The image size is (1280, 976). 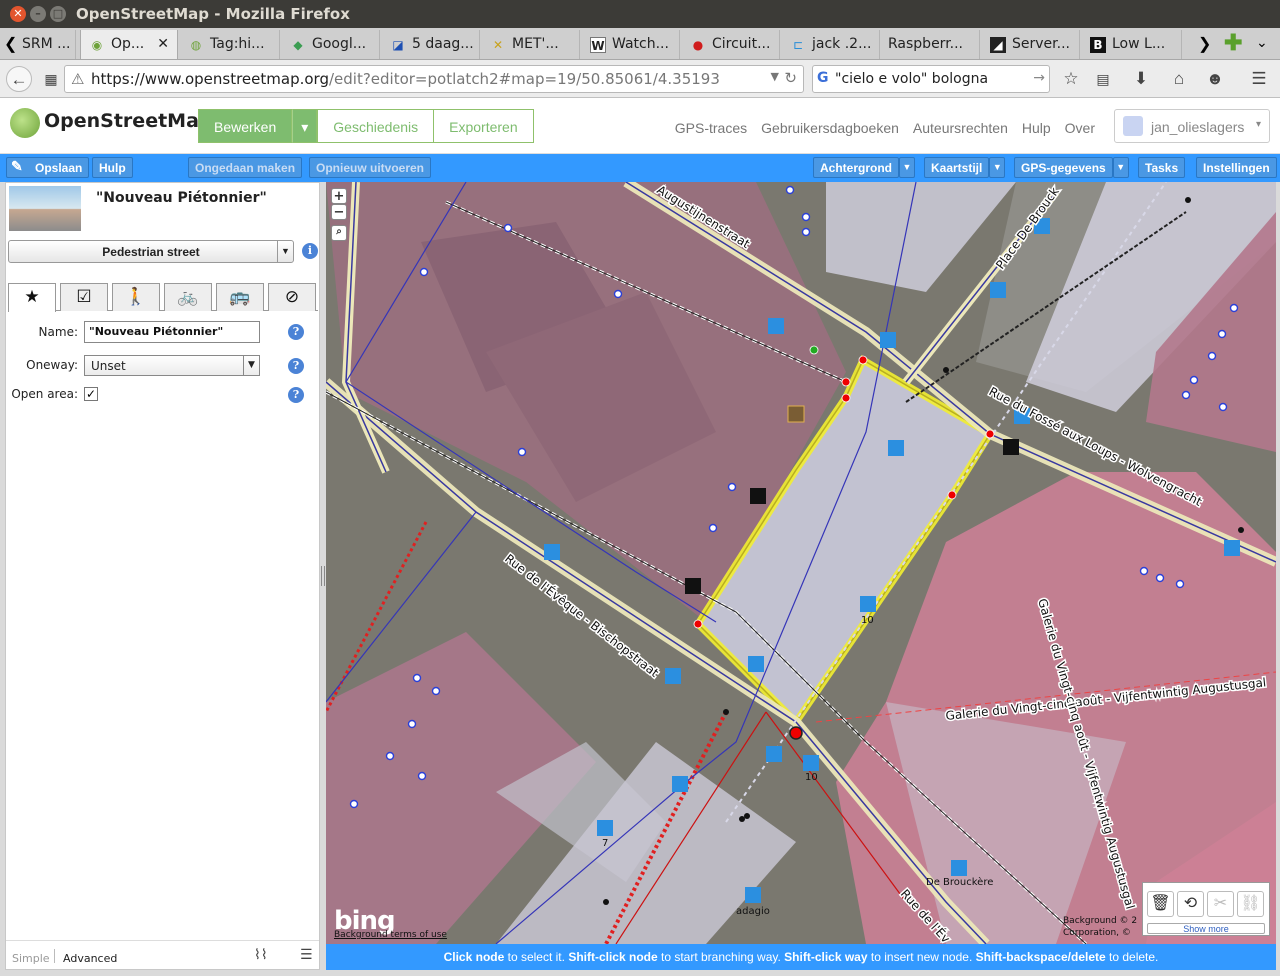 I want to click on reading-list-icon: ▤, so click(x=1103, y=79).